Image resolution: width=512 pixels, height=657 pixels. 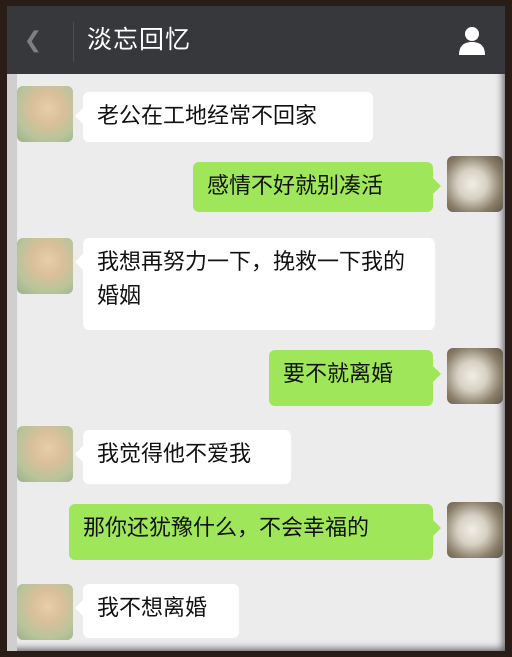 I want to click on message-sent: 感情不好就别凑活, so click(x=317, y=187).